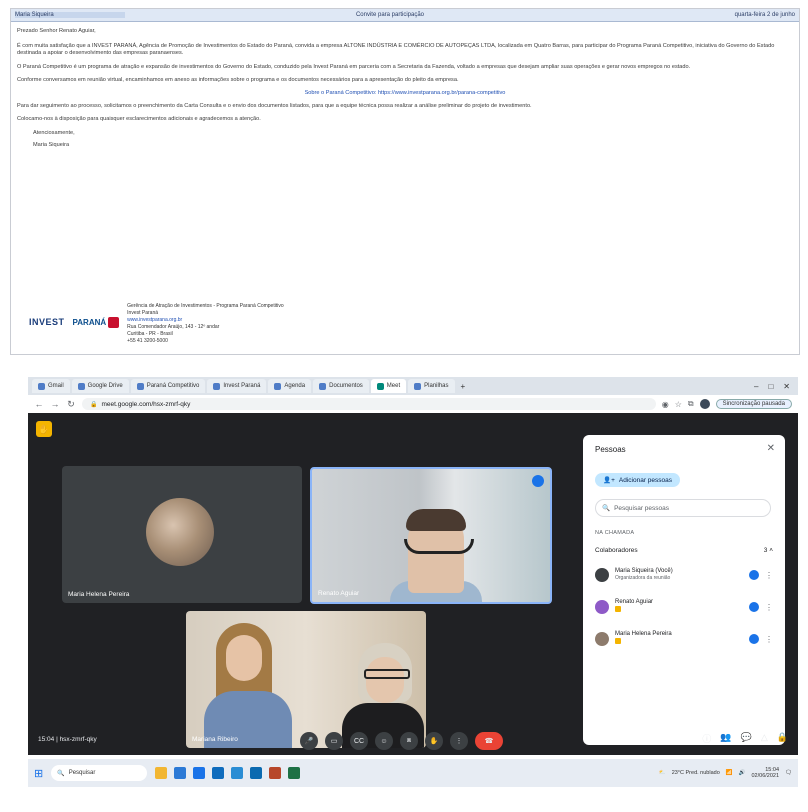  What do you see at coordinates (409, 741) in the screenshot?
I see `present-button: ⧈` at bounding box center [409, 741].